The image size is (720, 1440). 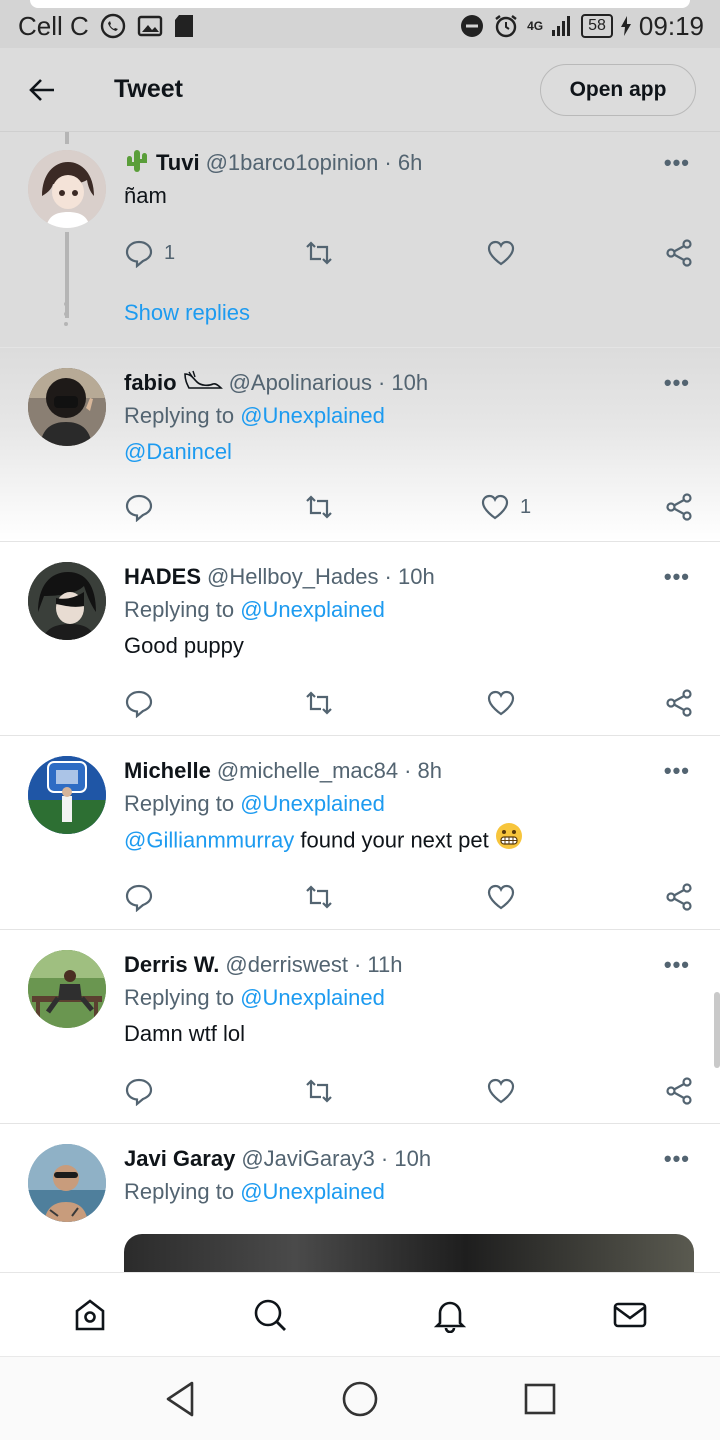 What do you see at coordinates (137, 163) in the screenshot?
I see `cactus-emoji-icon` at bounding box center [137, 163].